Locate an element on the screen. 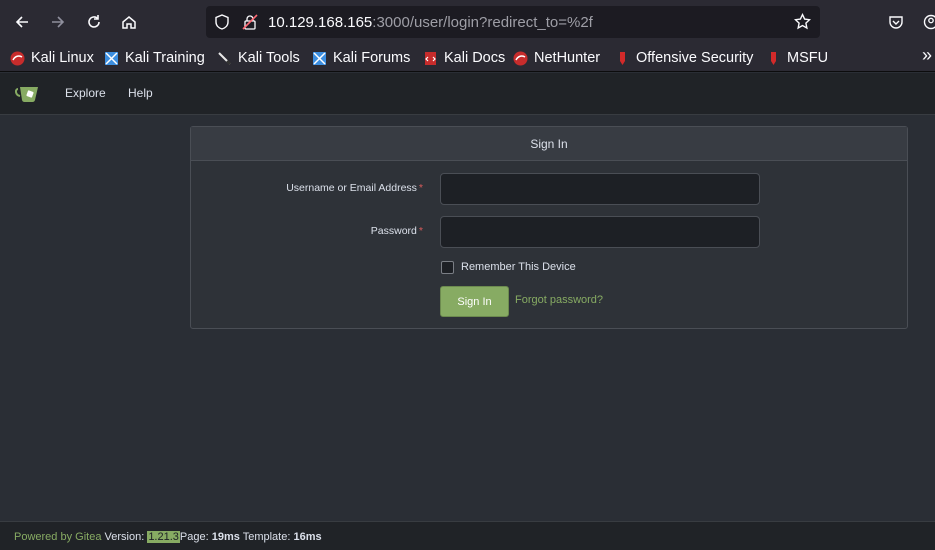 The width and height of the screenshot is (935, 550). bookmark-offensive-security: Offensive Security is located at coordinates (684, 58).